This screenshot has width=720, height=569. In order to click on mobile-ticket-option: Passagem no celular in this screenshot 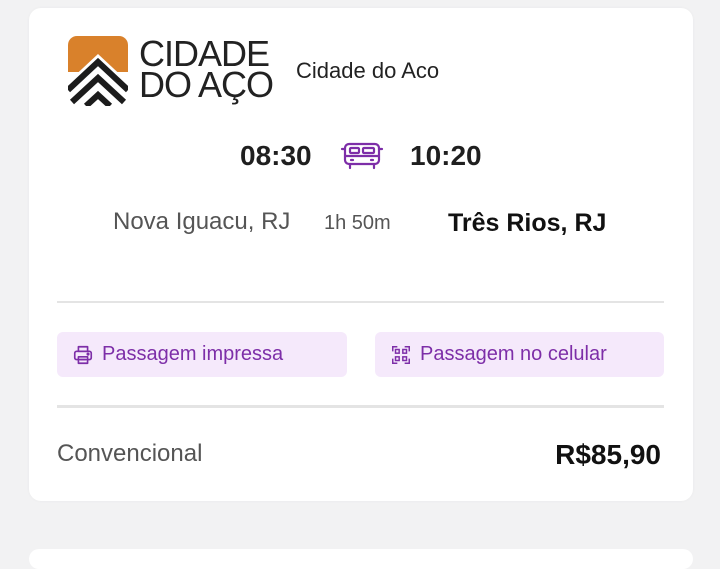, I will do `click(519, 354)`.